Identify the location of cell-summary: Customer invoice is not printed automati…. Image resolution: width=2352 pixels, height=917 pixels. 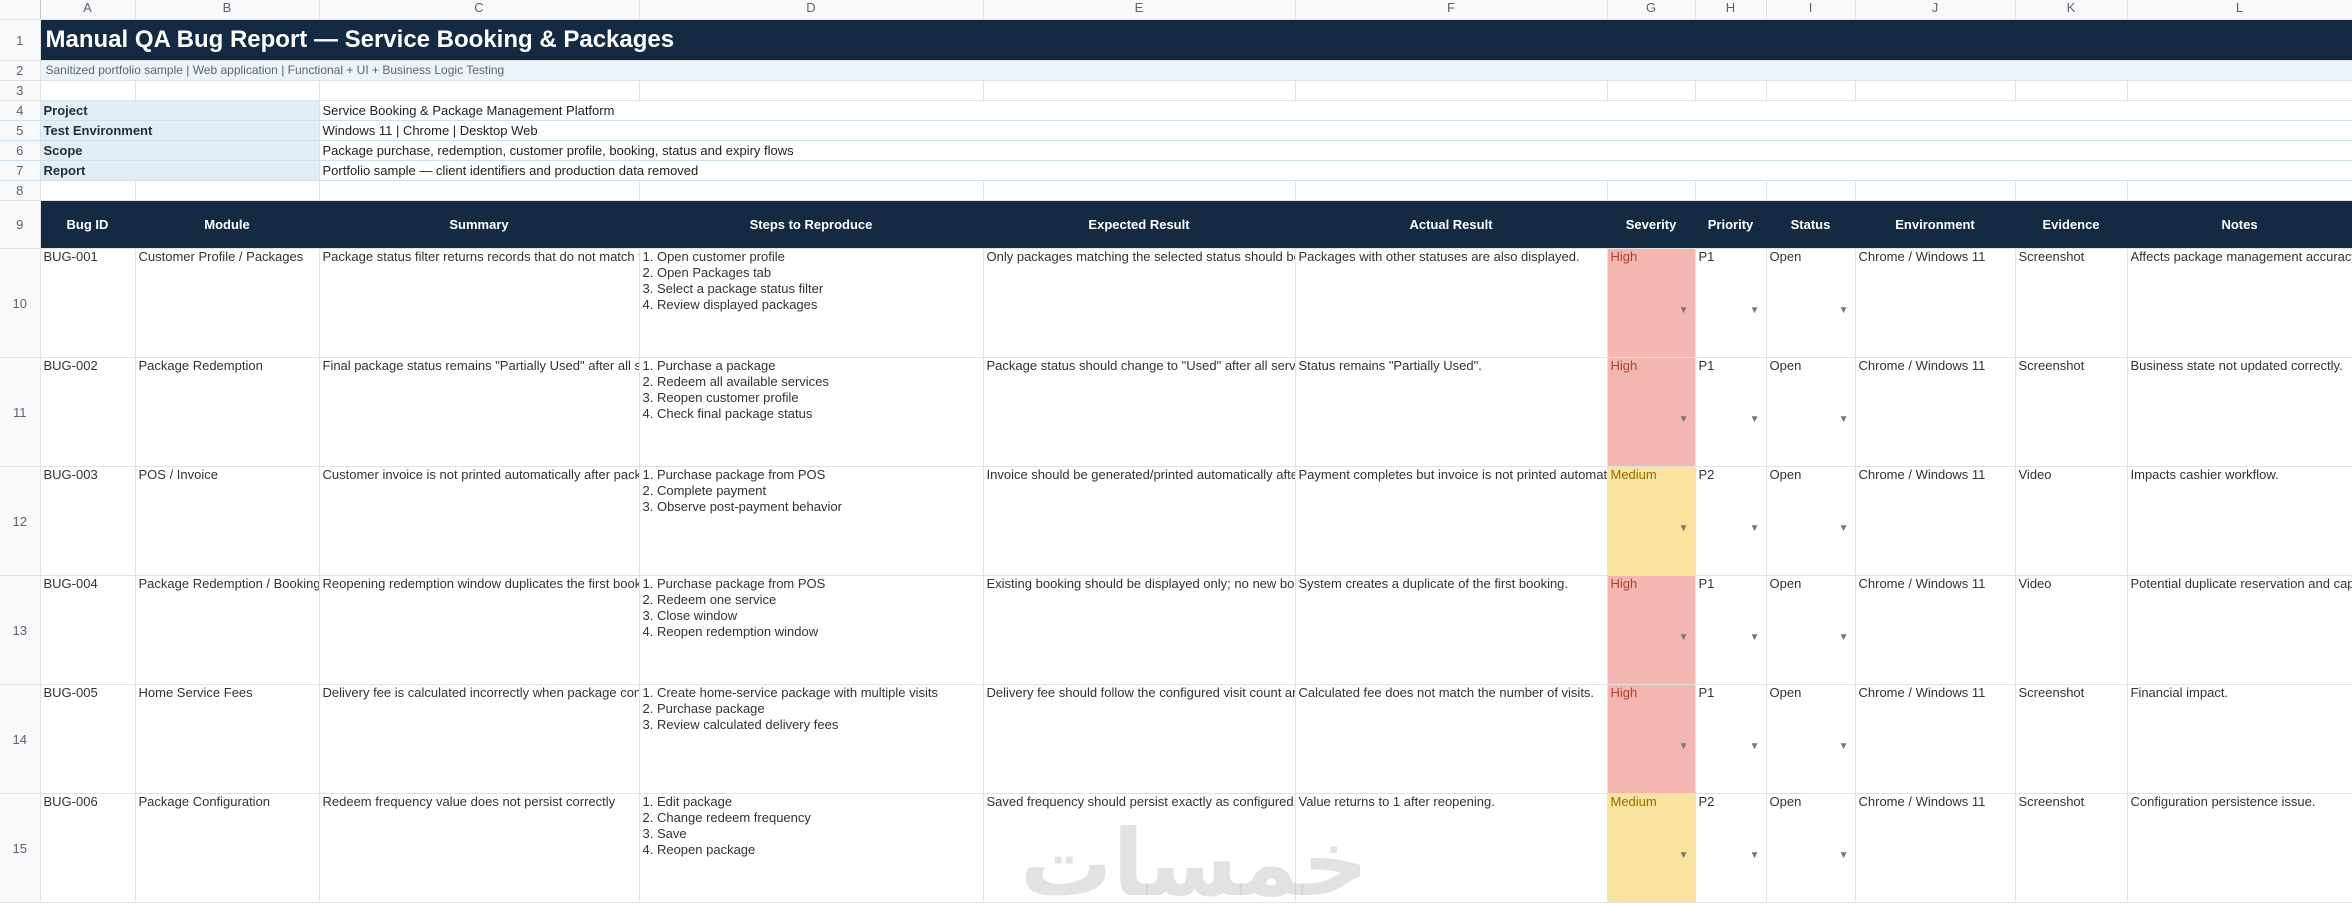
(479, 521).